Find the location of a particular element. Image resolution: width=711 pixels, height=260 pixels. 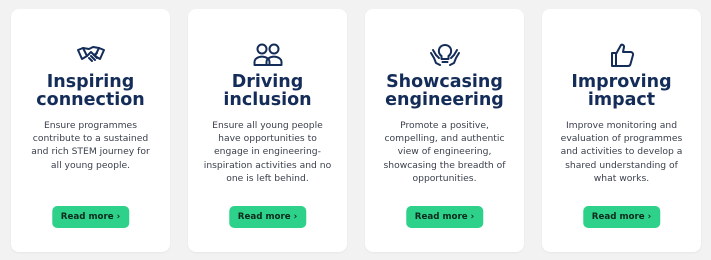

desc-line: view of engineering, is located at coordinates (444, 152).